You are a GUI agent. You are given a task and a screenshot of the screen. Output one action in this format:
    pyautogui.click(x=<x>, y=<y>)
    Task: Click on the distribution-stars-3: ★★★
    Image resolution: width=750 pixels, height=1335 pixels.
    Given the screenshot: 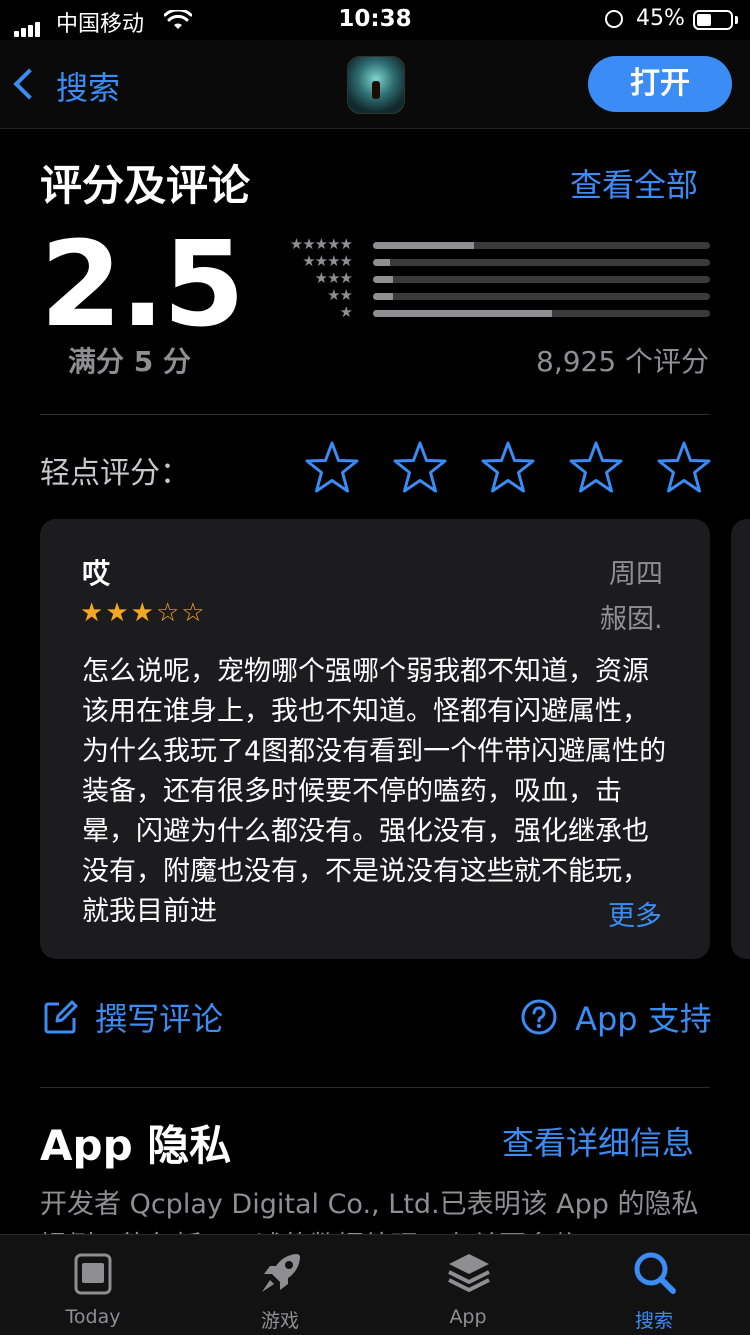 What is the action you would take?
    pyautogui.click(x=333, y=278)
    